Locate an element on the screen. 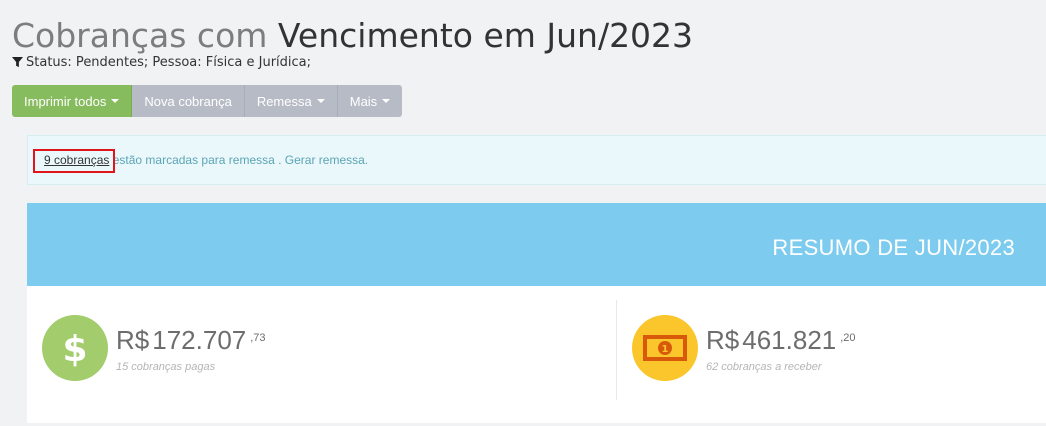 The width and height of the screenshot is (1046, 426). receivable-stat: 1 R$ 461.821,20 62 cobranças a receber is located at coordinates (744, 348).